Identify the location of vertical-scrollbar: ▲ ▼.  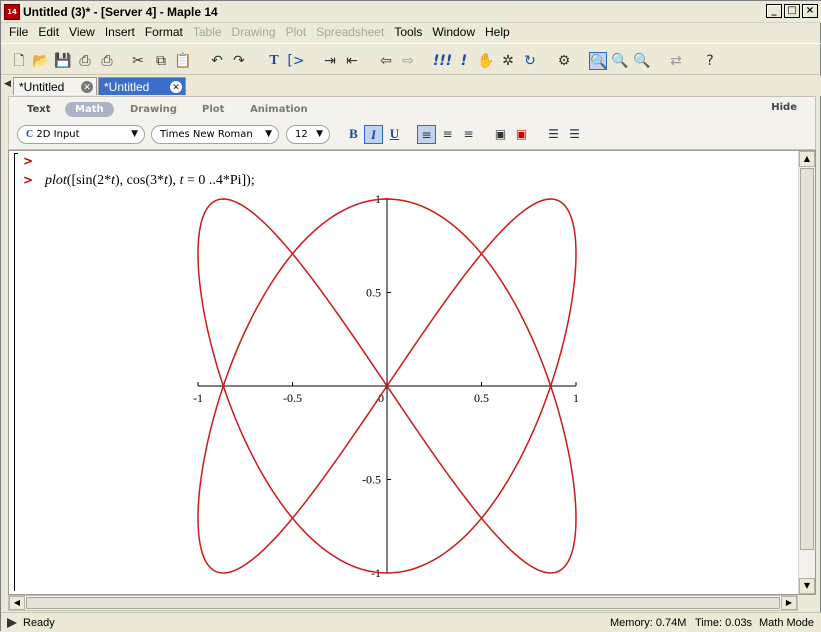
(806, 372).